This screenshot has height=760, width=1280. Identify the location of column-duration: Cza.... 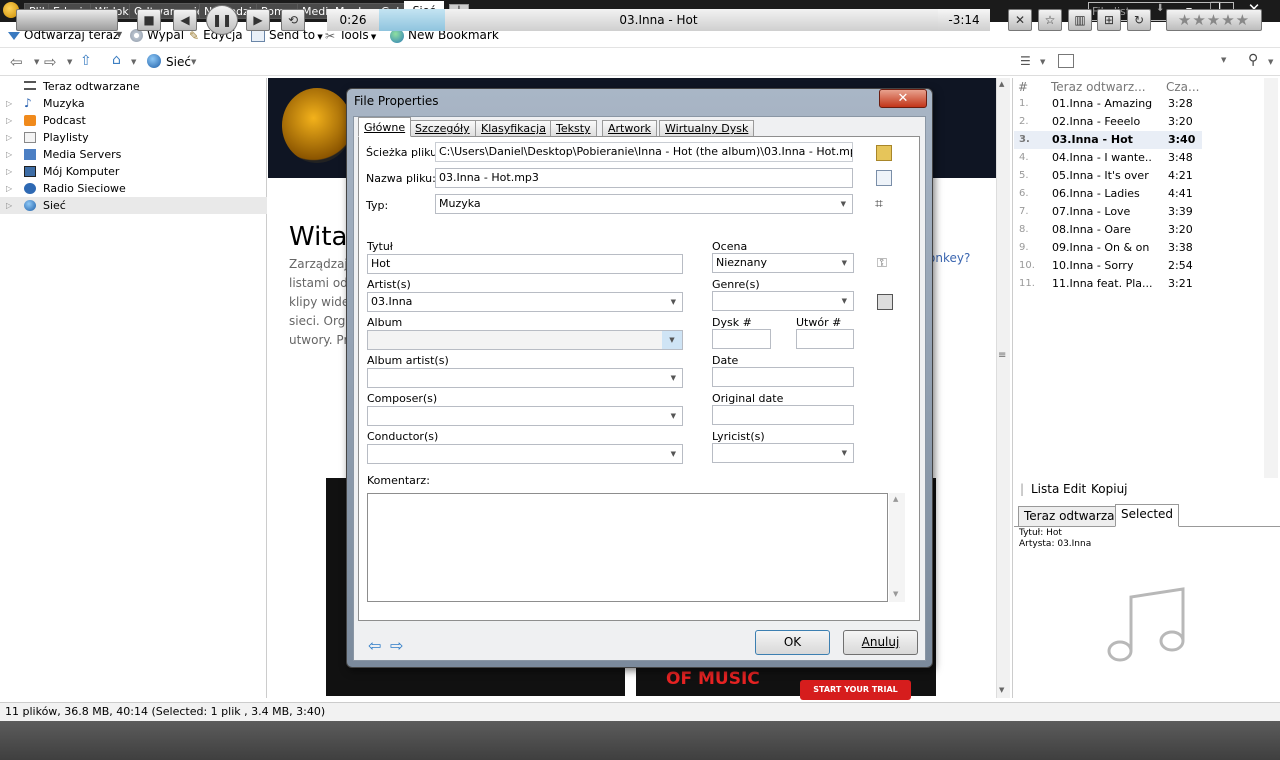
(1182, 87).